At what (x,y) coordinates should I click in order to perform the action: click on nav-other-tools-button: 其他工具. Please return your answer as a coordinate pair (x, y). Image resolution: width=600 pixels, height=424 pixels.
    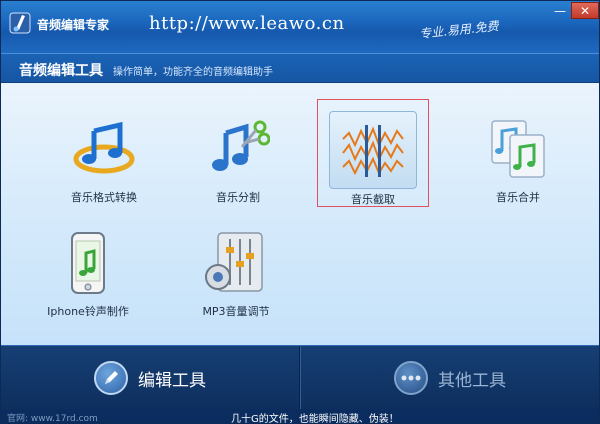
    Looking at the image, I should click on (450, 378).